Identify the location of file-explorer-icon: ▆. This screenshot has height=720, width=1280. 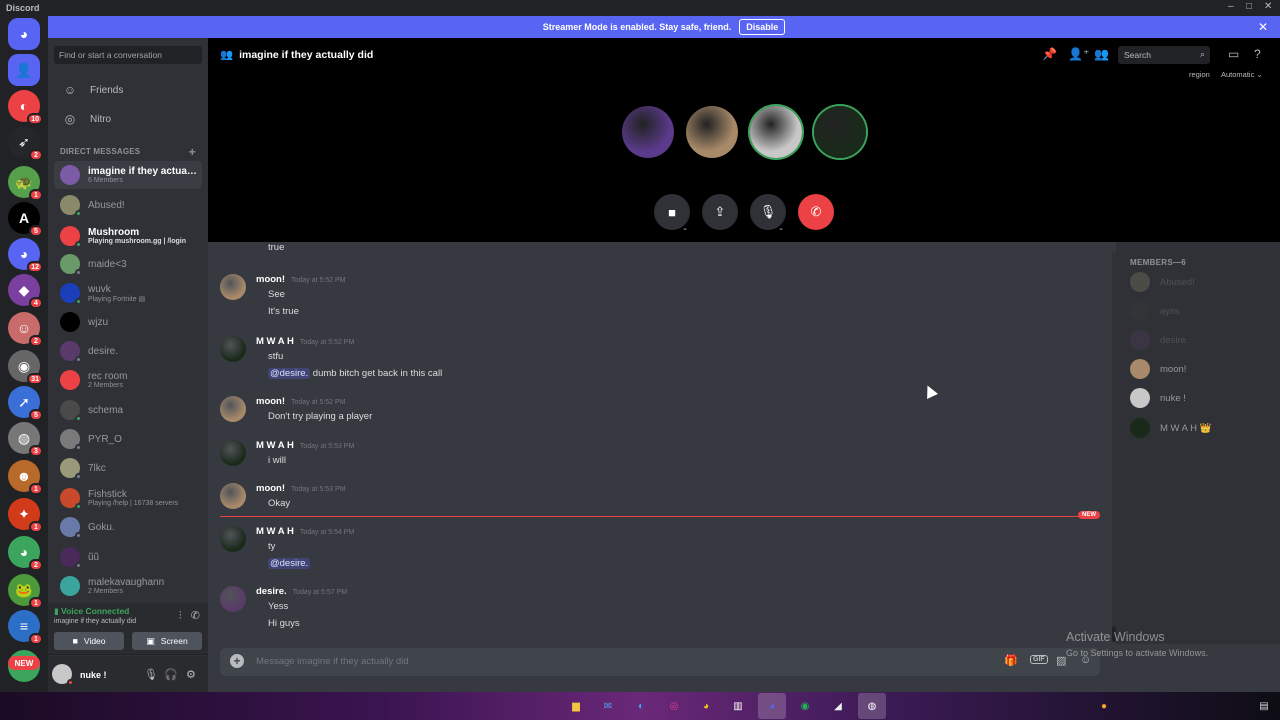
(576, 706).